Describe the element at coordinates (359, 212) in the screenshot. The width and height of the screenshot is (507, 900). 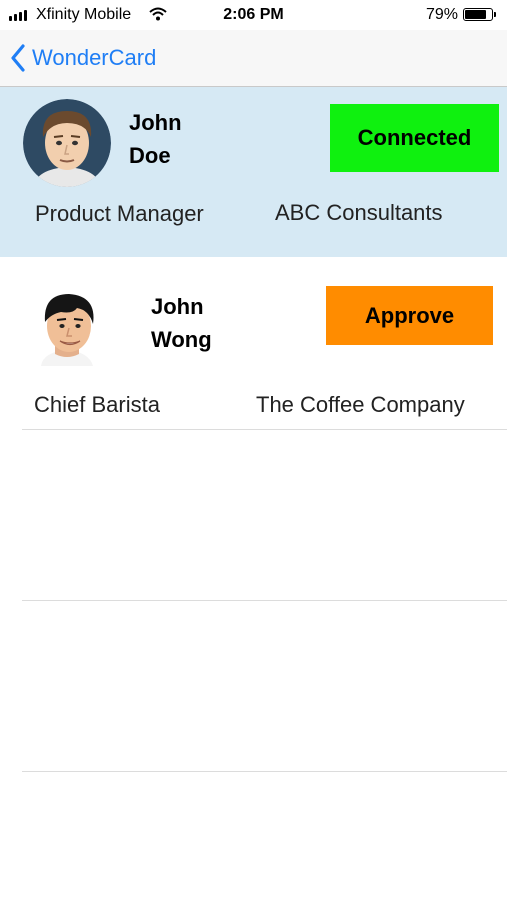
I see `company-name: ABC Consultants` at that location.